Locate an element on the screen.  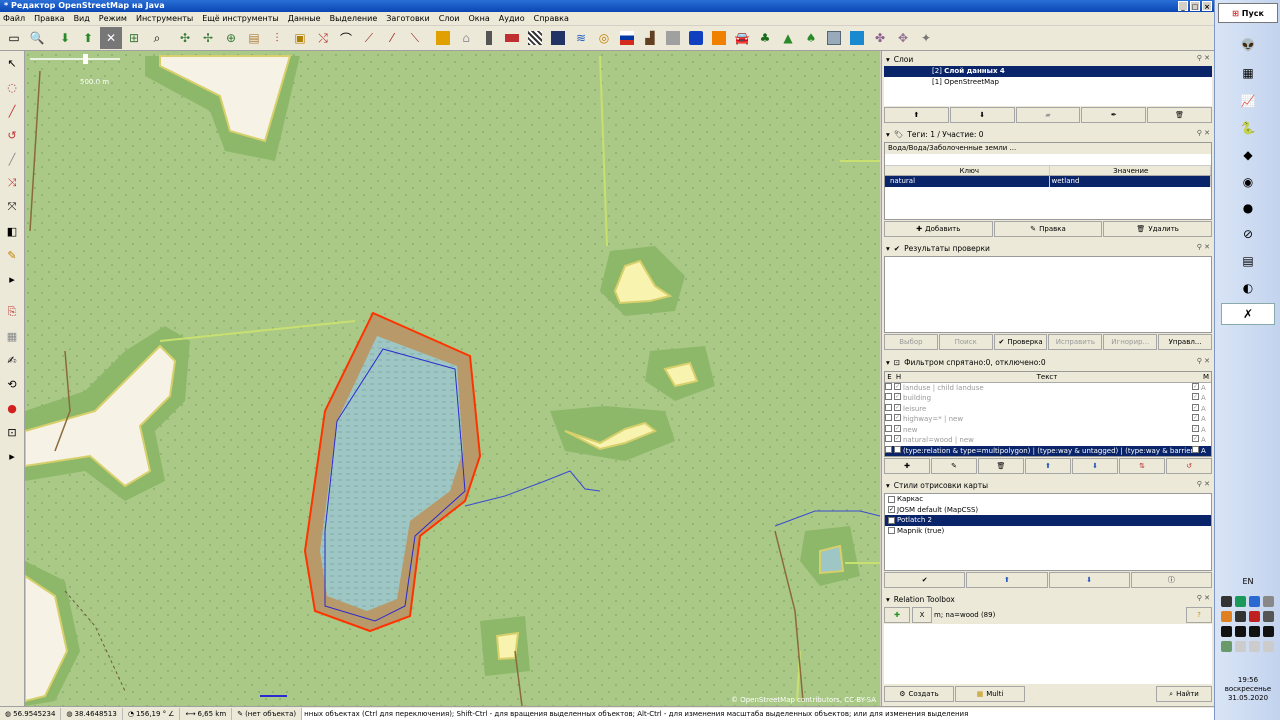
paste-icon: ▤ is located at coordinates (254, 38).